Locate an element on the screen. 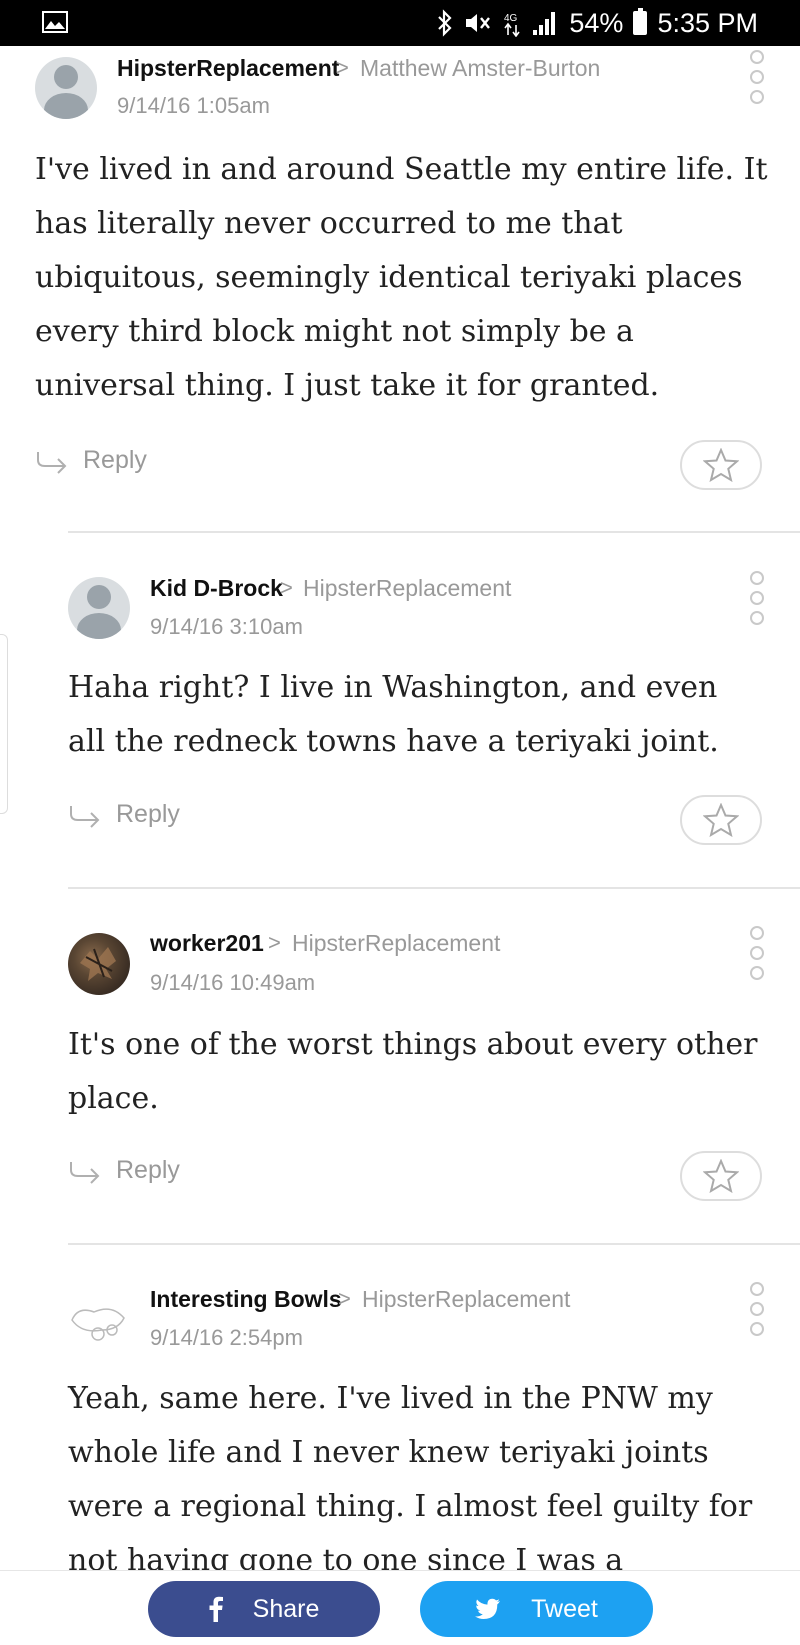  share-footer: Share Tweet is located at coordinates (400, 1607).